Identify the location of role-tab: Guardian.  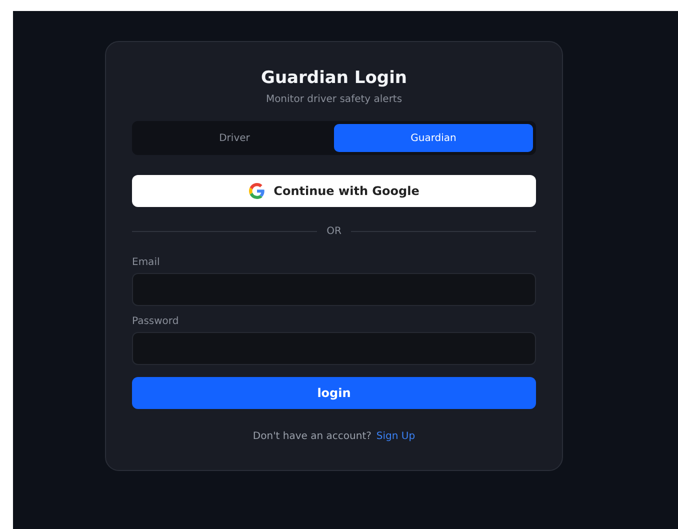
(433, 138).